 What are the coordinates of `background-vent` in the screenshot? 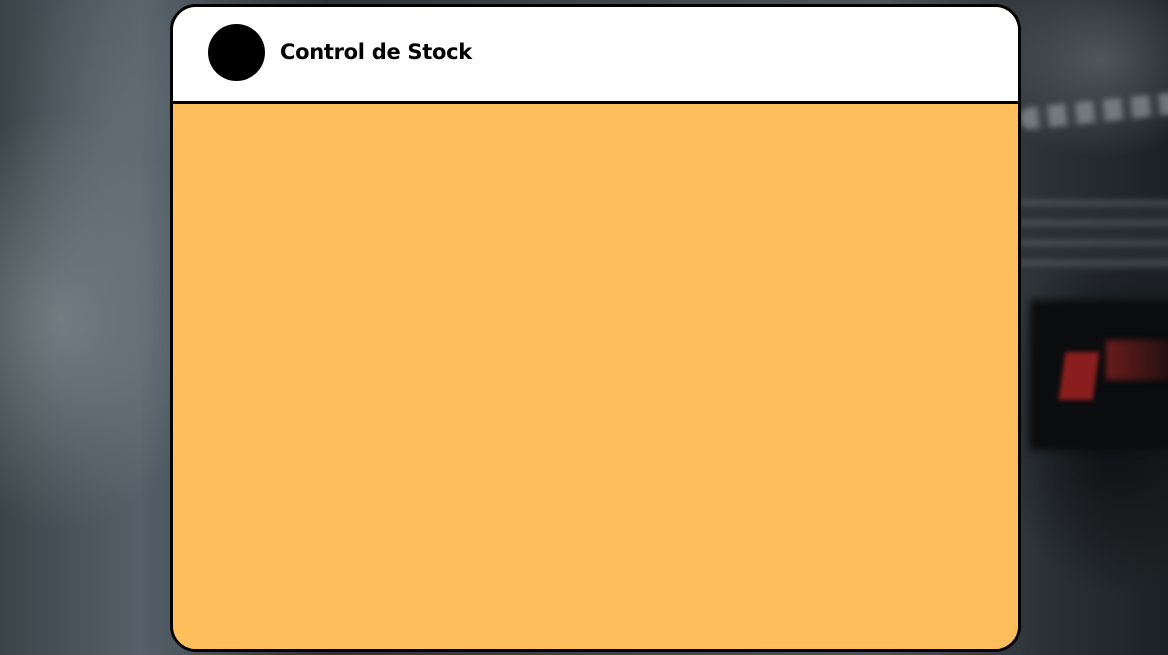 It's located at (1094, 235).